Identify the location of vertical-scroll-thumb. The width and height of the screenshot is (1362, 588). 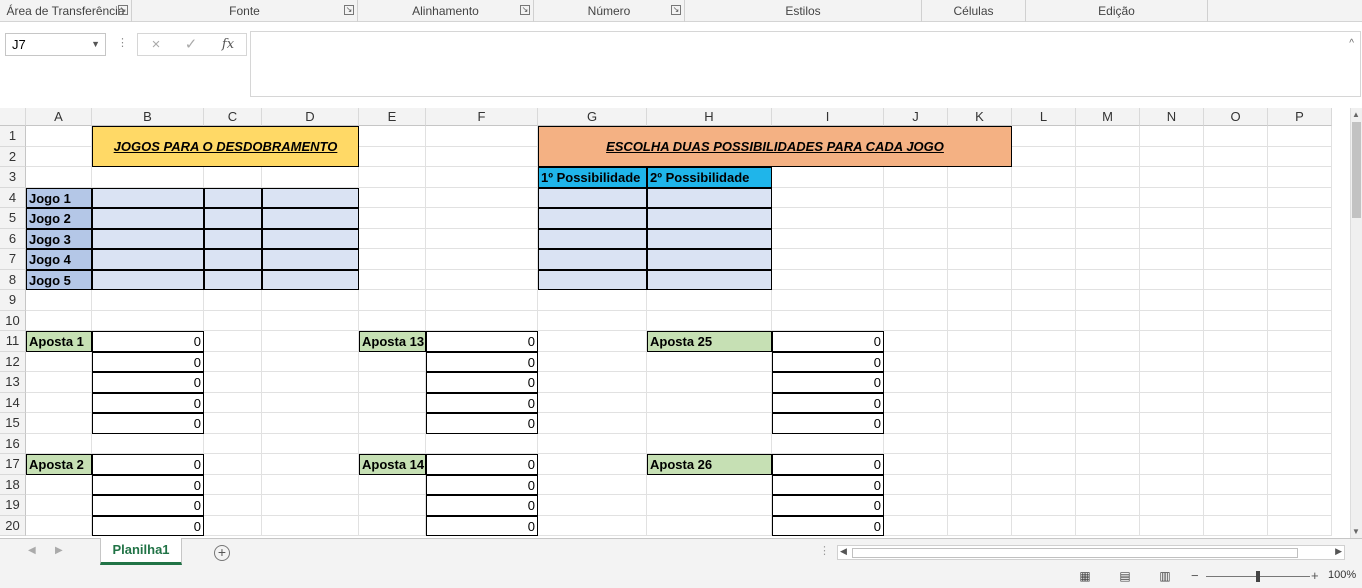
(1356, 170).